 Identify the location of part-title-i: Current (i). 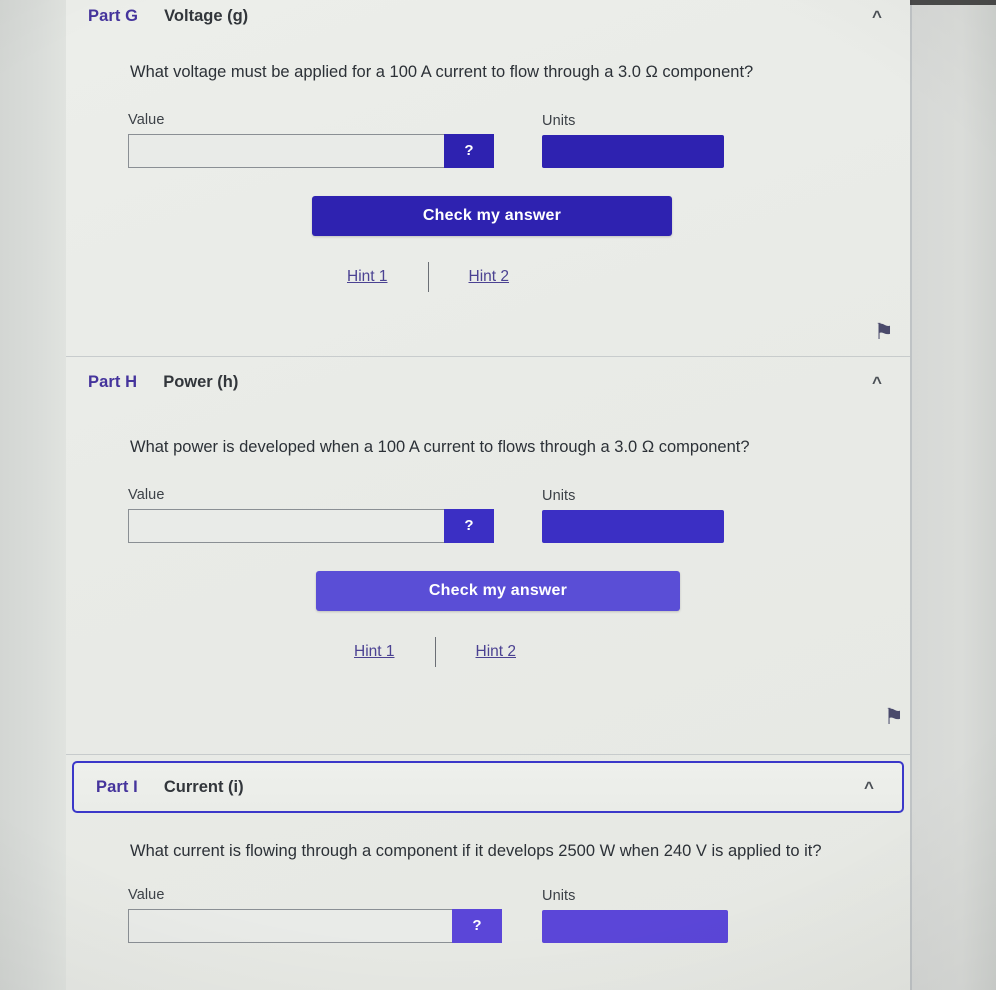
(203, 786).